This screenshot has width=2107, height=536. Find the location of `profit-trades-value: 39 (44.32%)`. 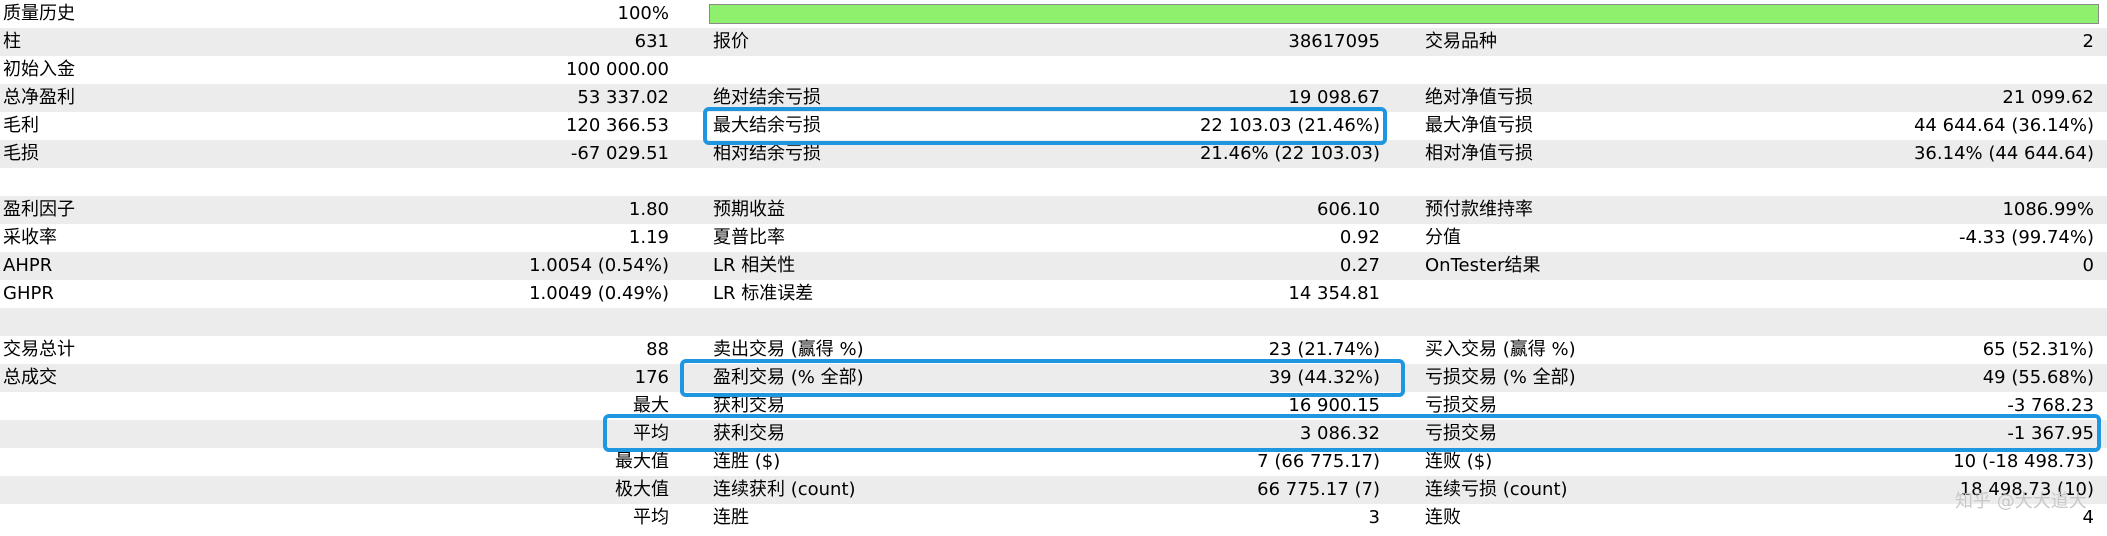

profit-trades-value: 39 (44.32%) is located at coordinates (1324, 377).